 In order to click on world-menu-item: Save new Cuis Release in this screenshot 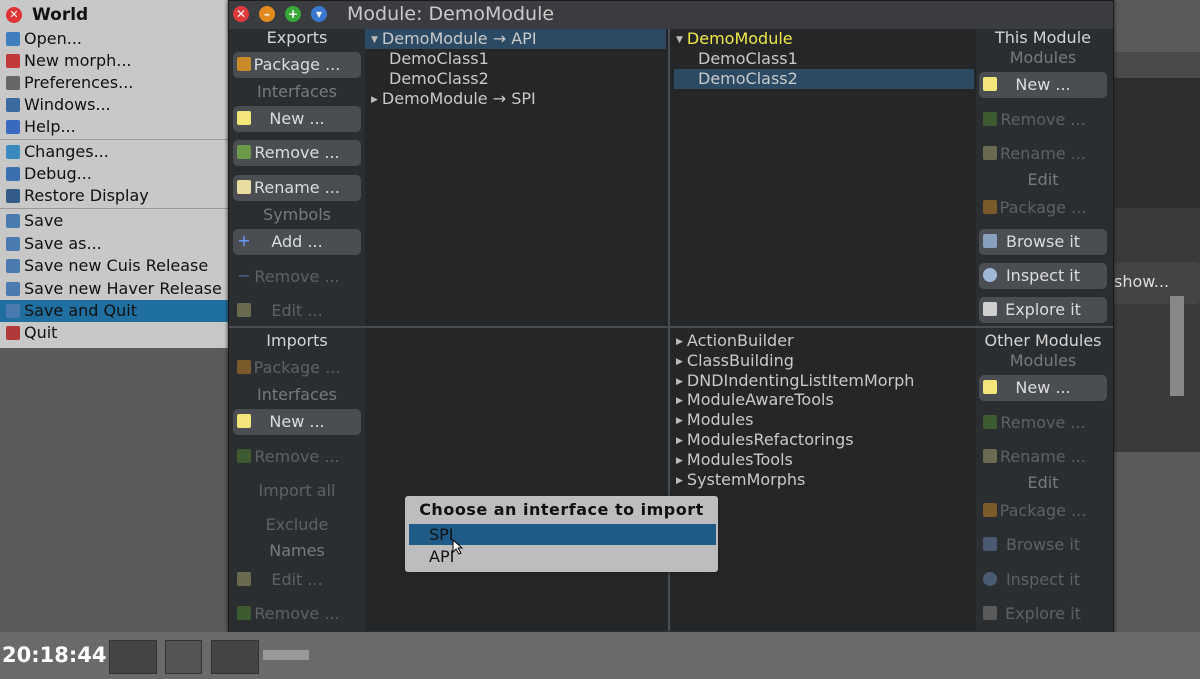, I will do `click(115, 266)`.